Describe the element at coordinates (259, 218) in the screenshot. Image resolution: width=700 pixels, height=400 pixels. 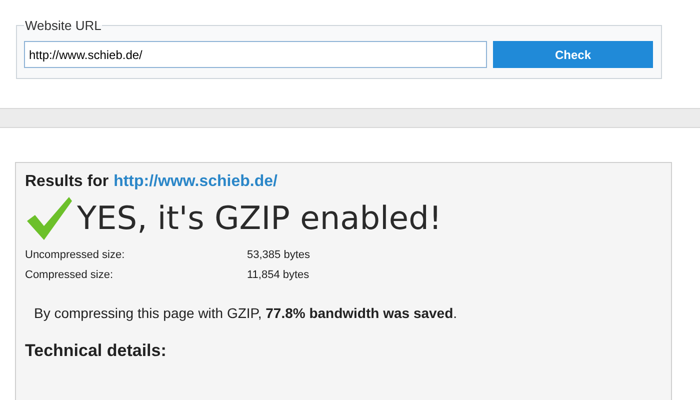
I see `verdict-text: YES, it's GZIP enabled!` at that location.